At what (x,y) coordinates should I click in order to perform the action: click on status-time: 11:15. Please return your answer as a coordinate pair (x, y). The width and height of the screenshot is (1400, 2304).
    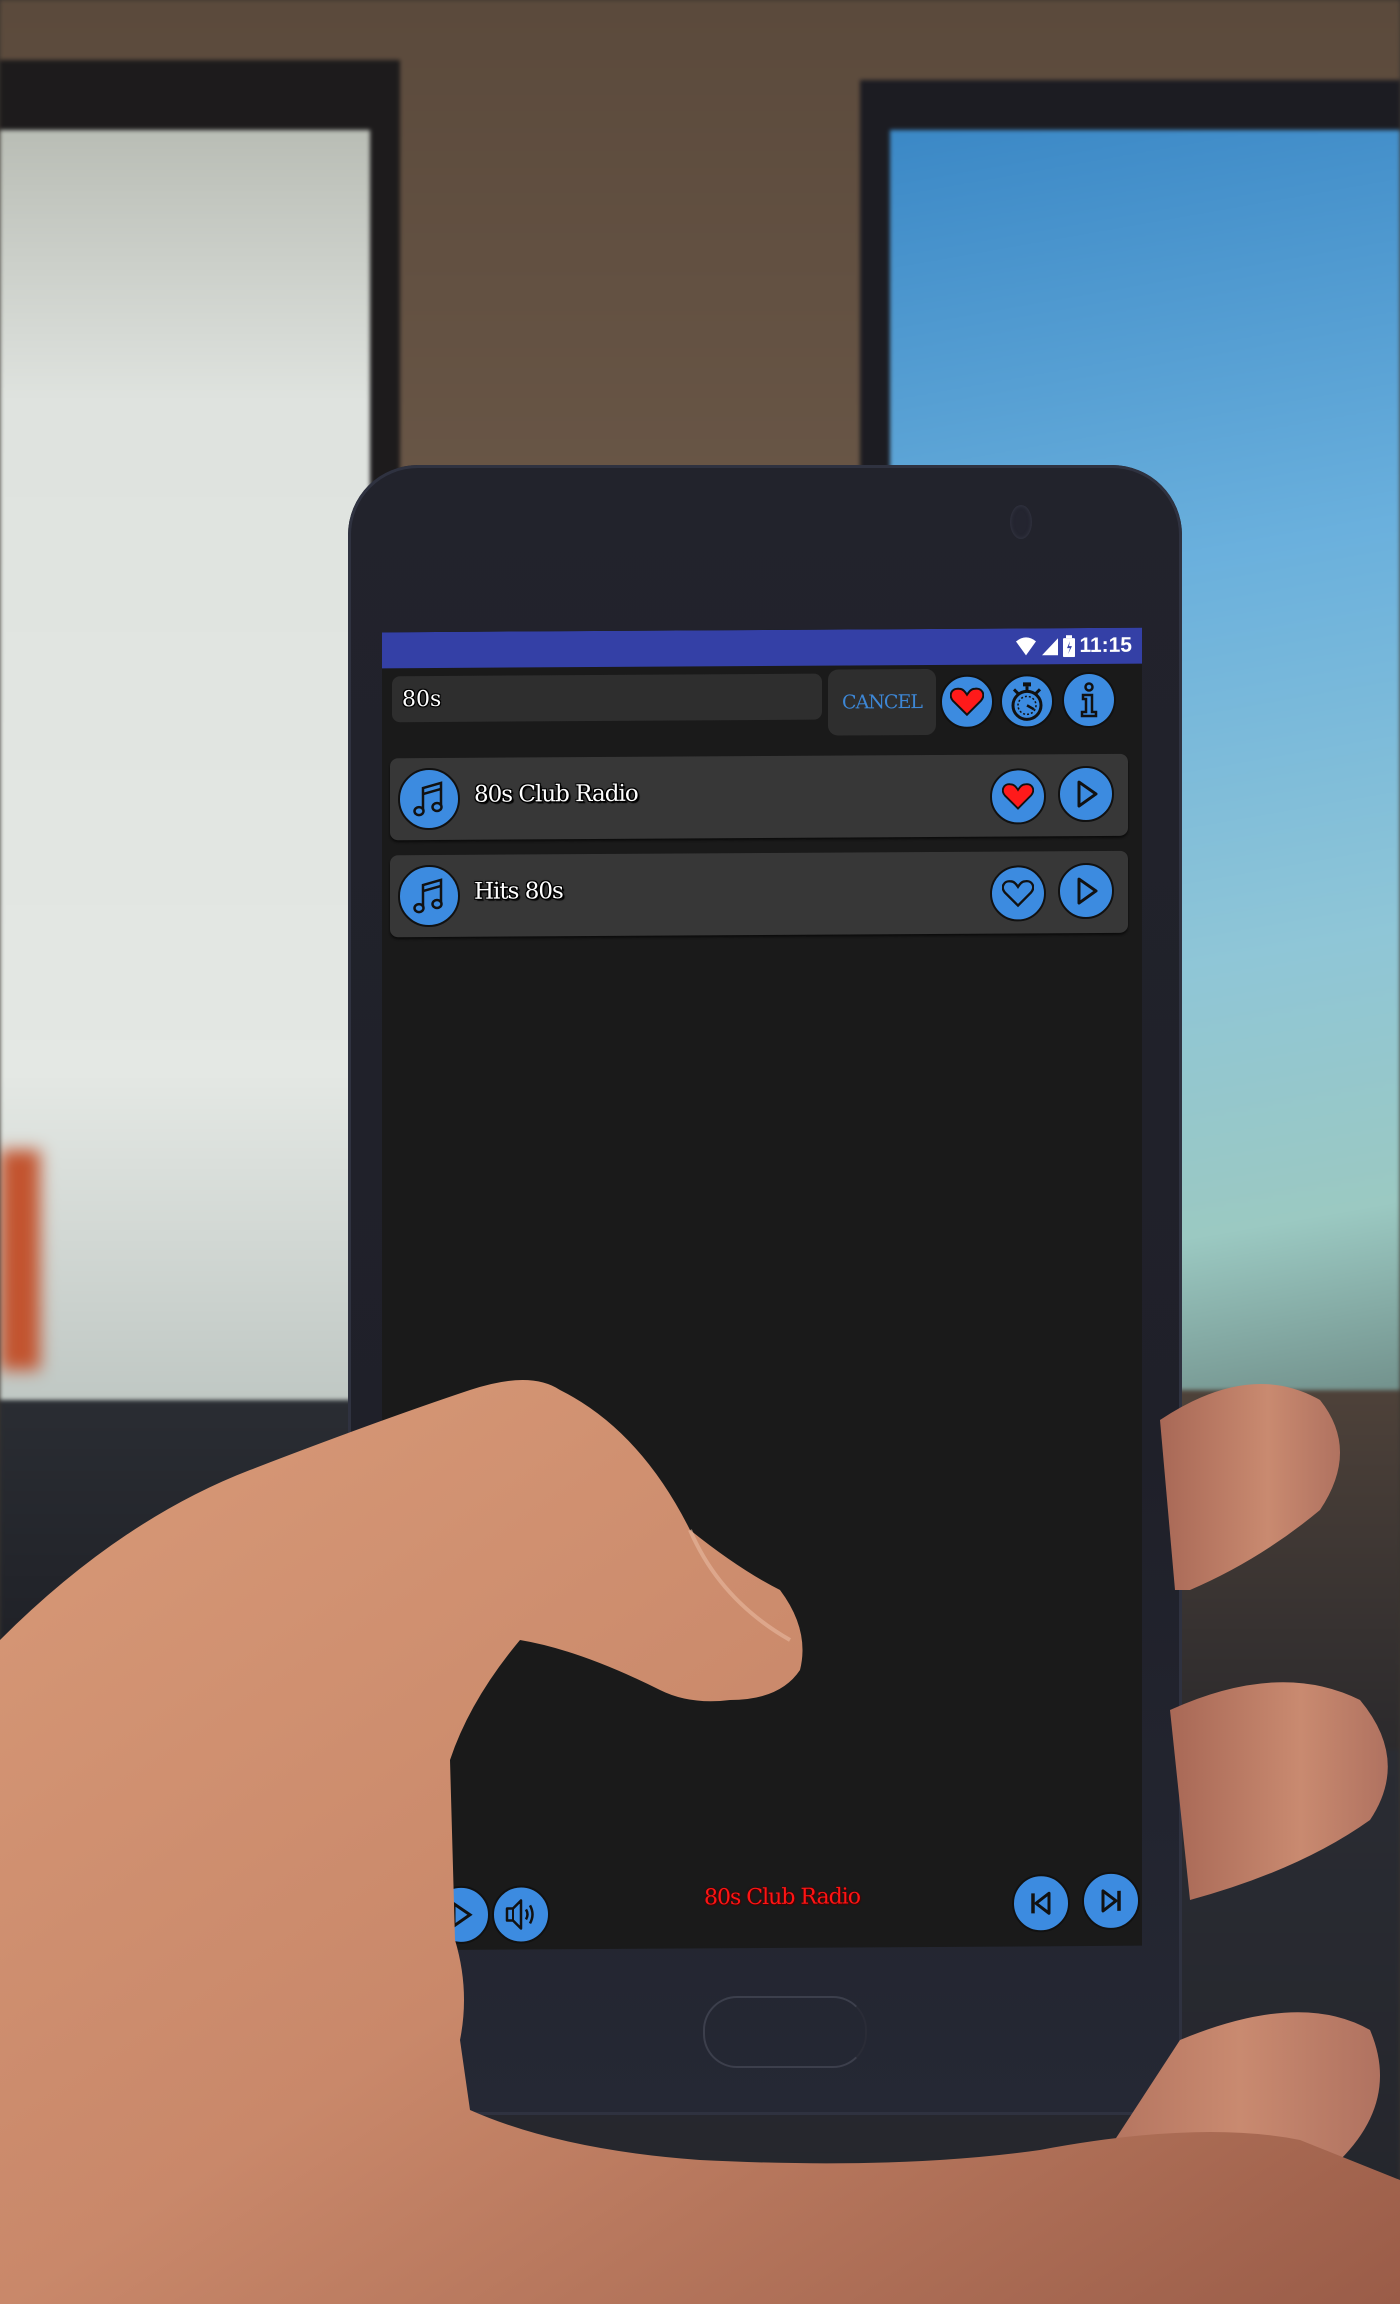
    Looking at the image, I should click on (1105, 645).